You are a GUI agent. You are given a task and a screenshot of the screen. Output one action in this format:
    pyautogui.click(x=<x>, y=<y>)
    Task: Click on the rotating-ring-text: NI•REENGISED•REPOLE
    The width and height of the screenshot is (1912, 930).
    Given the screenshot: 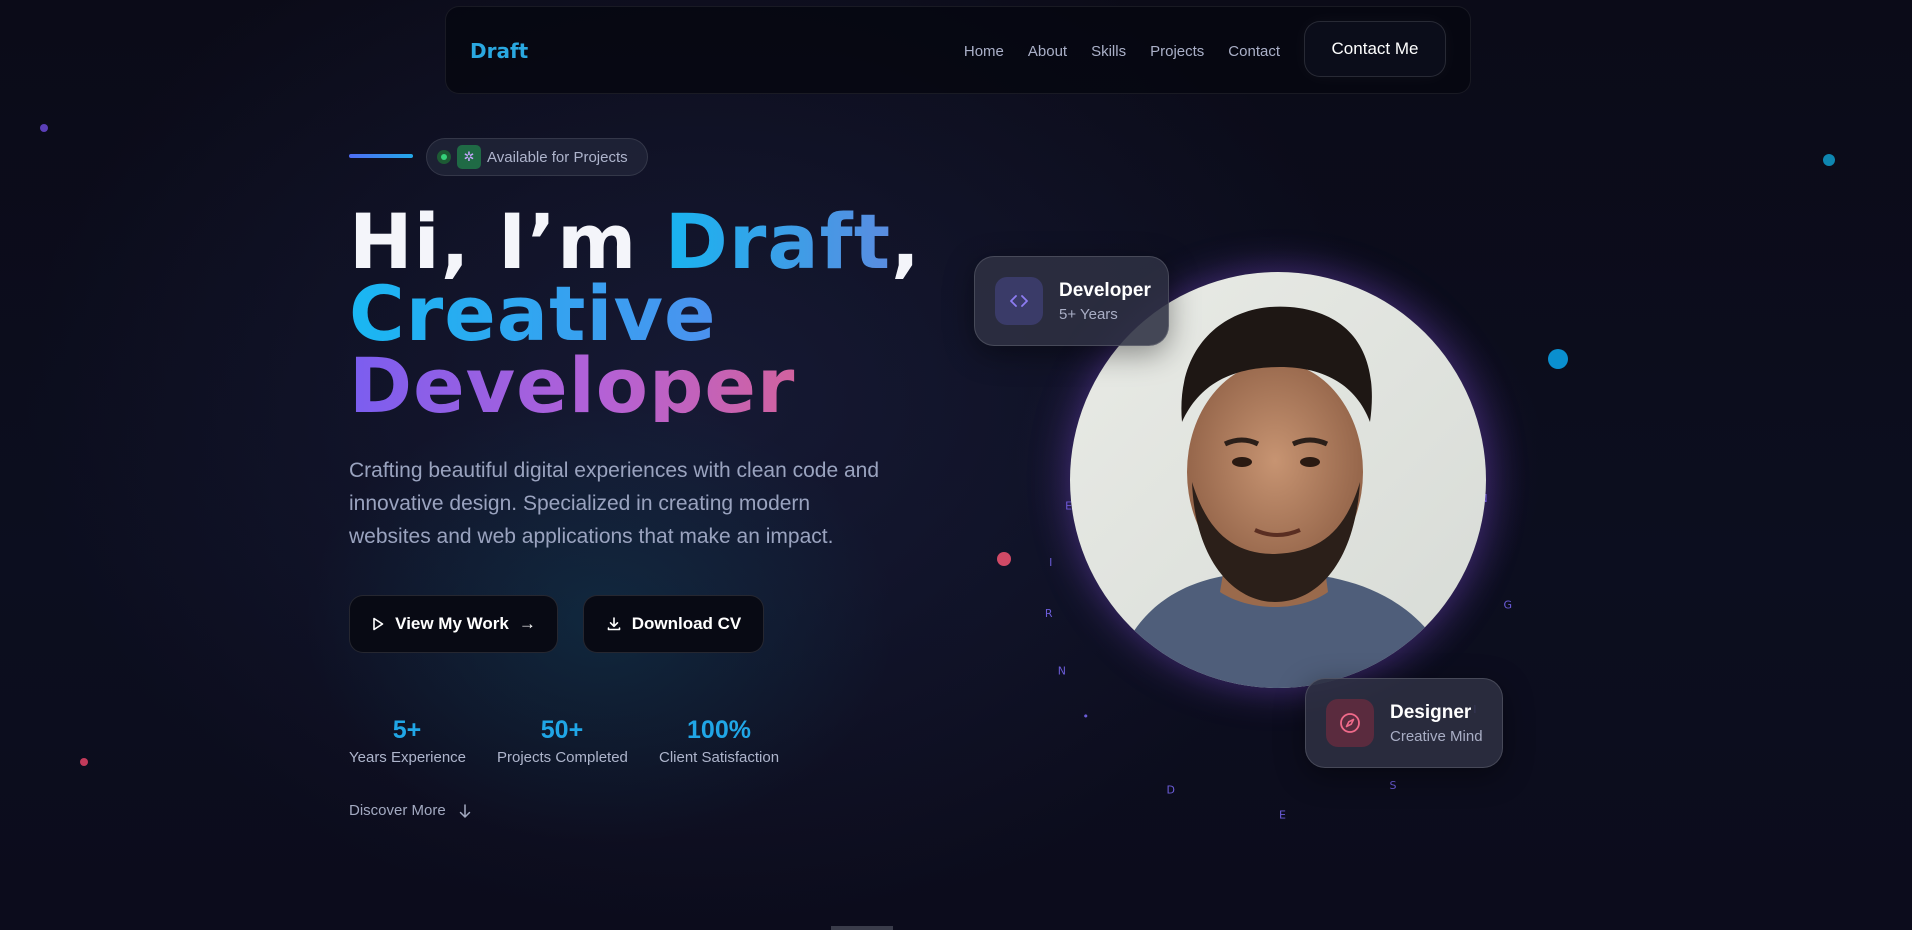 What is the action you would take?
    pyautogui.click(x=1279, y=597)
    